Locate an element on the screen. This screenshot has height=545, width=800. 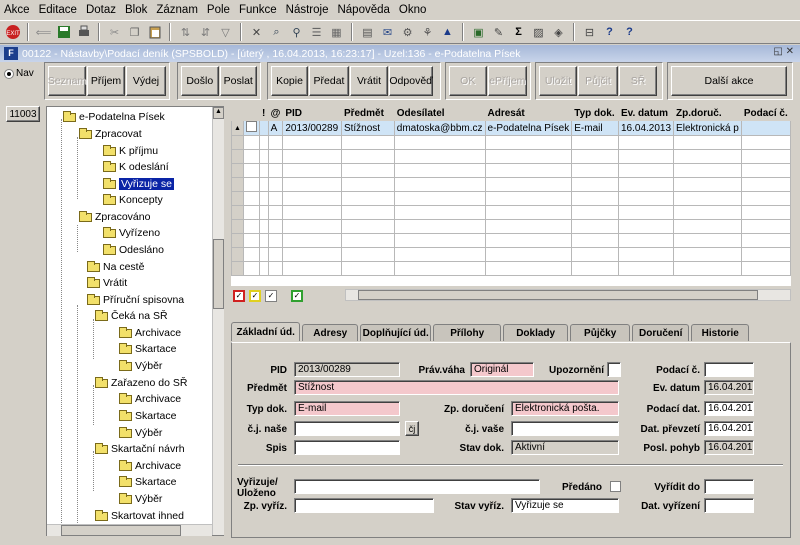
predmet-field: Stížnost is located at coordinates (456, 387).